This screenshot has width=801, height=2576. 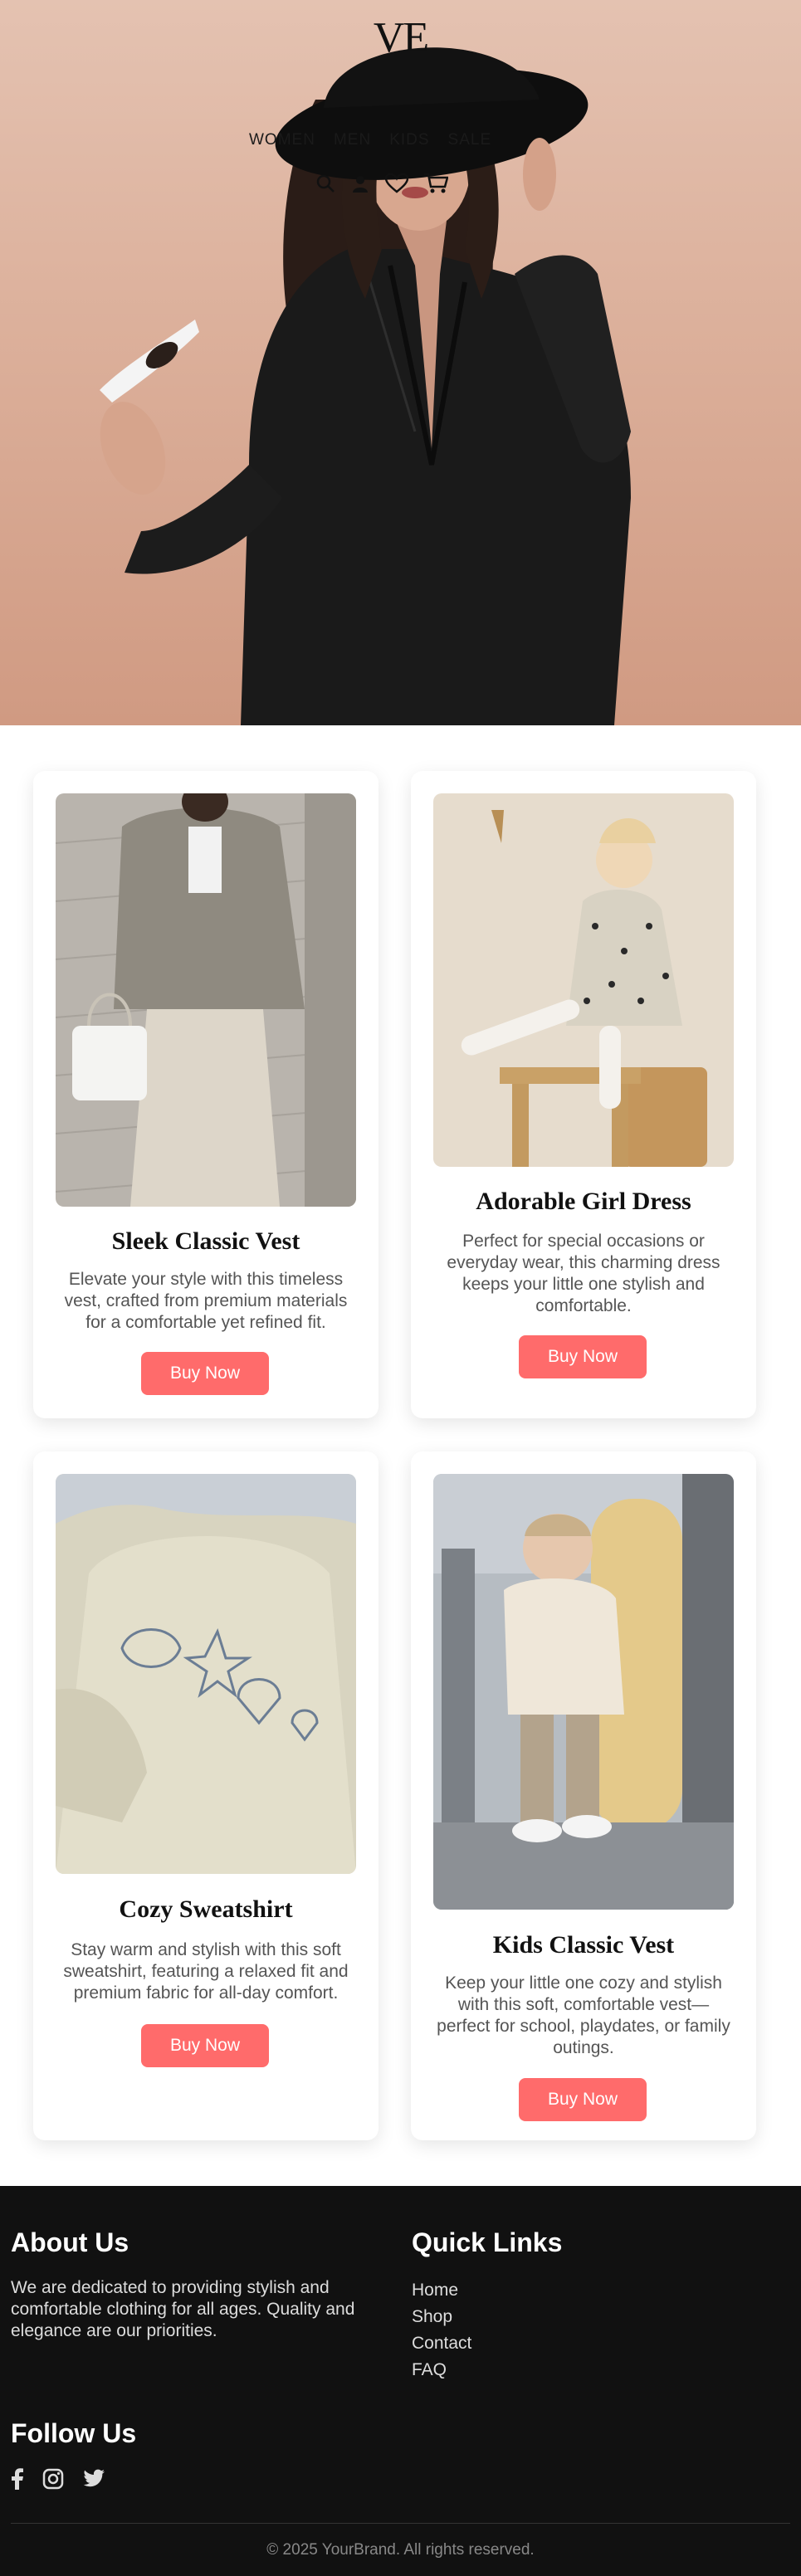 What do you see at coordinates (353, 140) in the screenshot?
I see `nav-item-men: MEN` at bounding box center [353, 140].